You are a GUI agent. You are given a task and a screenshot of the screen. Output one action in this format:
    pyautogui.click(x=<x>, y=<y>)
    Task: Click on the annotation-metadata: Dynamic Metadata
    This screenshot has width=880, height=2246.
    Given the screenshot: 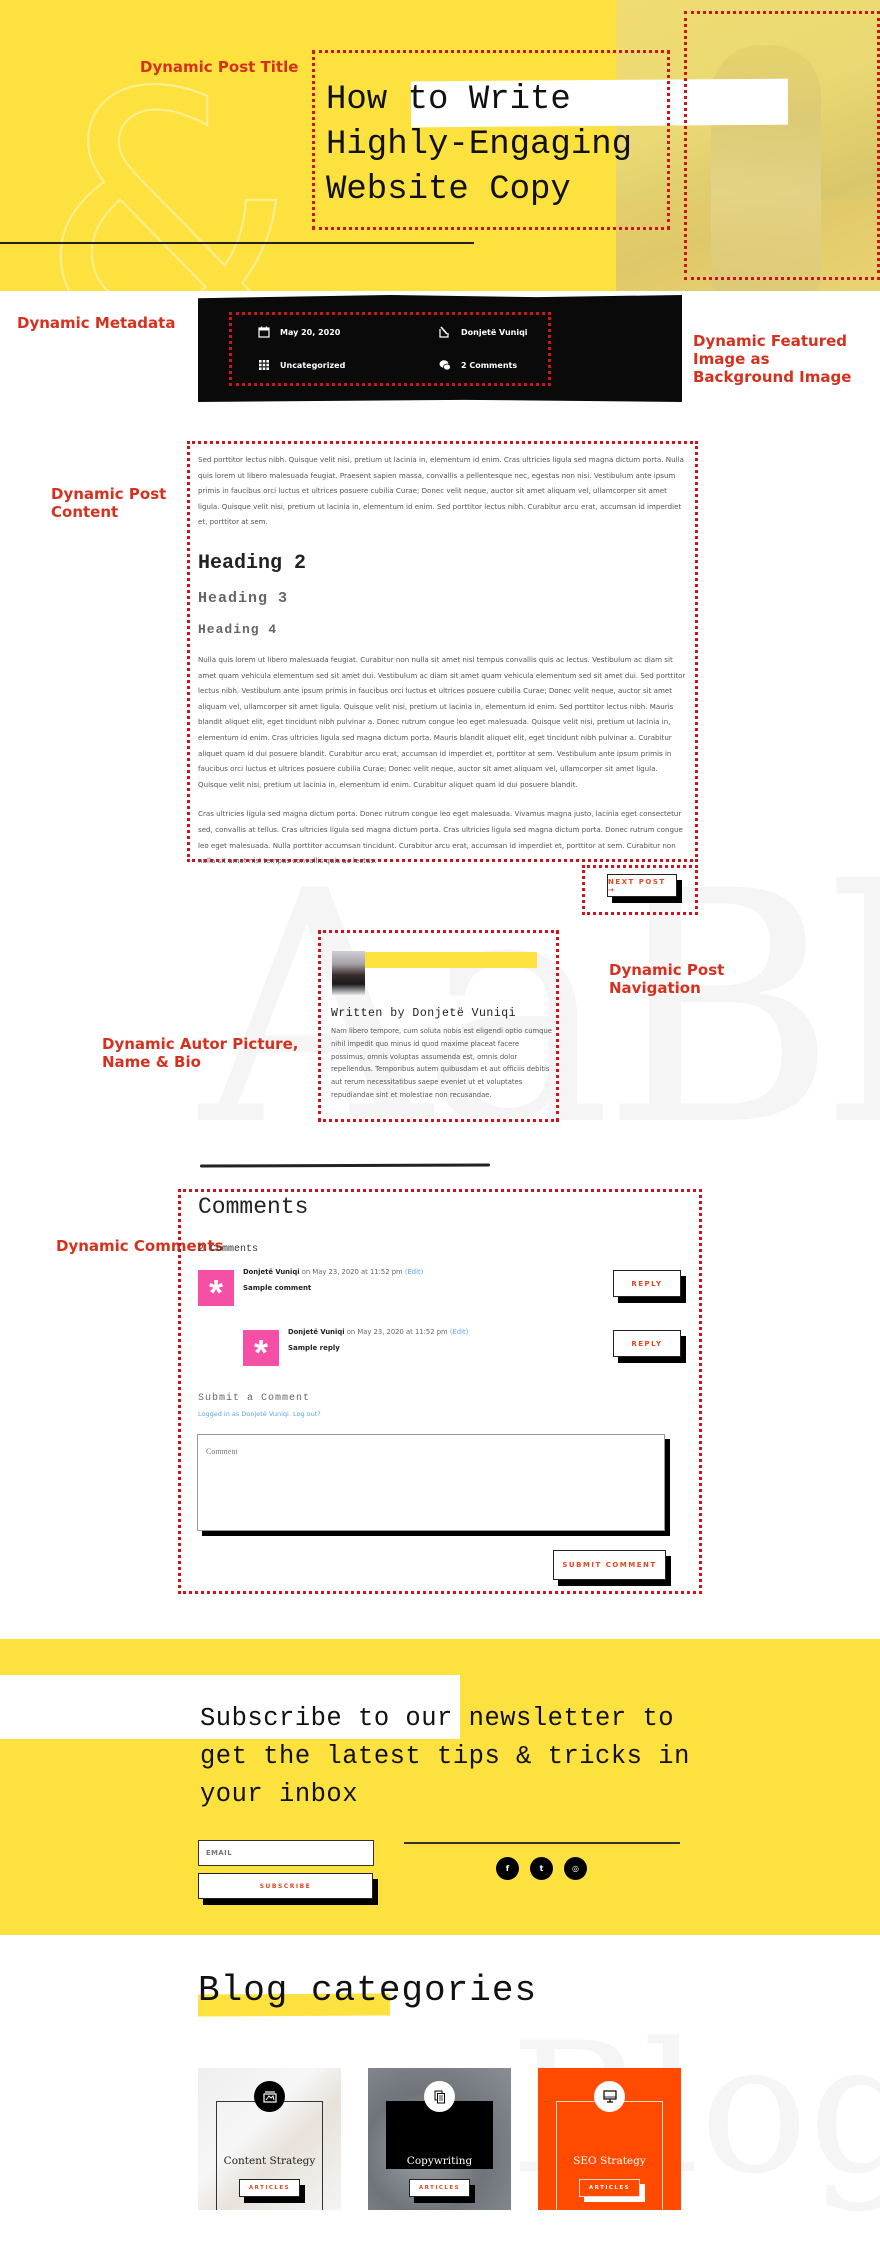 What is the action you would take?
    pyautogui.click(x=96, y=323)
    